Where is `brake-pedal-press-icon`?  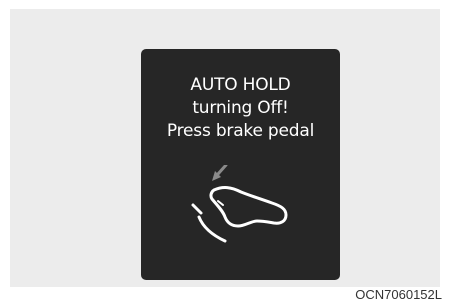 brake-pedal-press-icon is located at coordinates (242, 206).